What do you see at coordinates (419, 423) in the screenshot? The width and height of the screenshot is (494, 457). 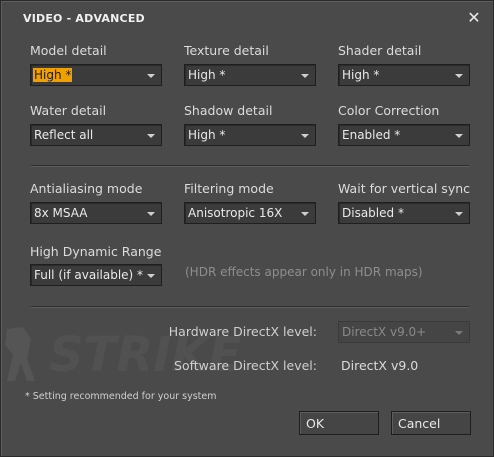 I see `cancel-button-label: Cancel` at bounding box center [419, 423].